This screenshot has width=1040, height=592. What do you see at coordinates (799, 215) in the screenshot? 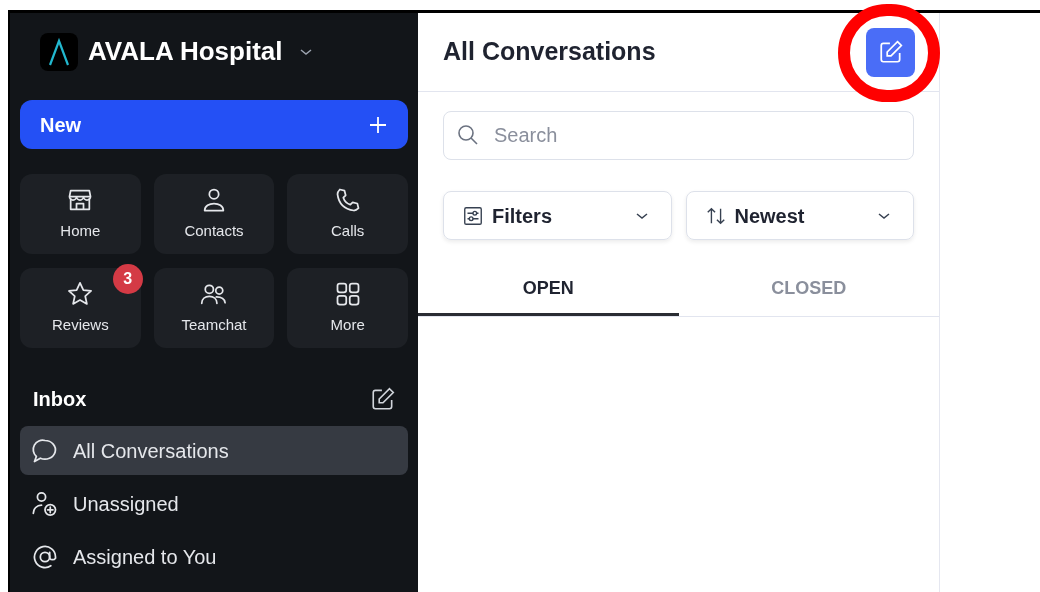
I see `dropdown-button: Newest` at bounding box center [799, 215].